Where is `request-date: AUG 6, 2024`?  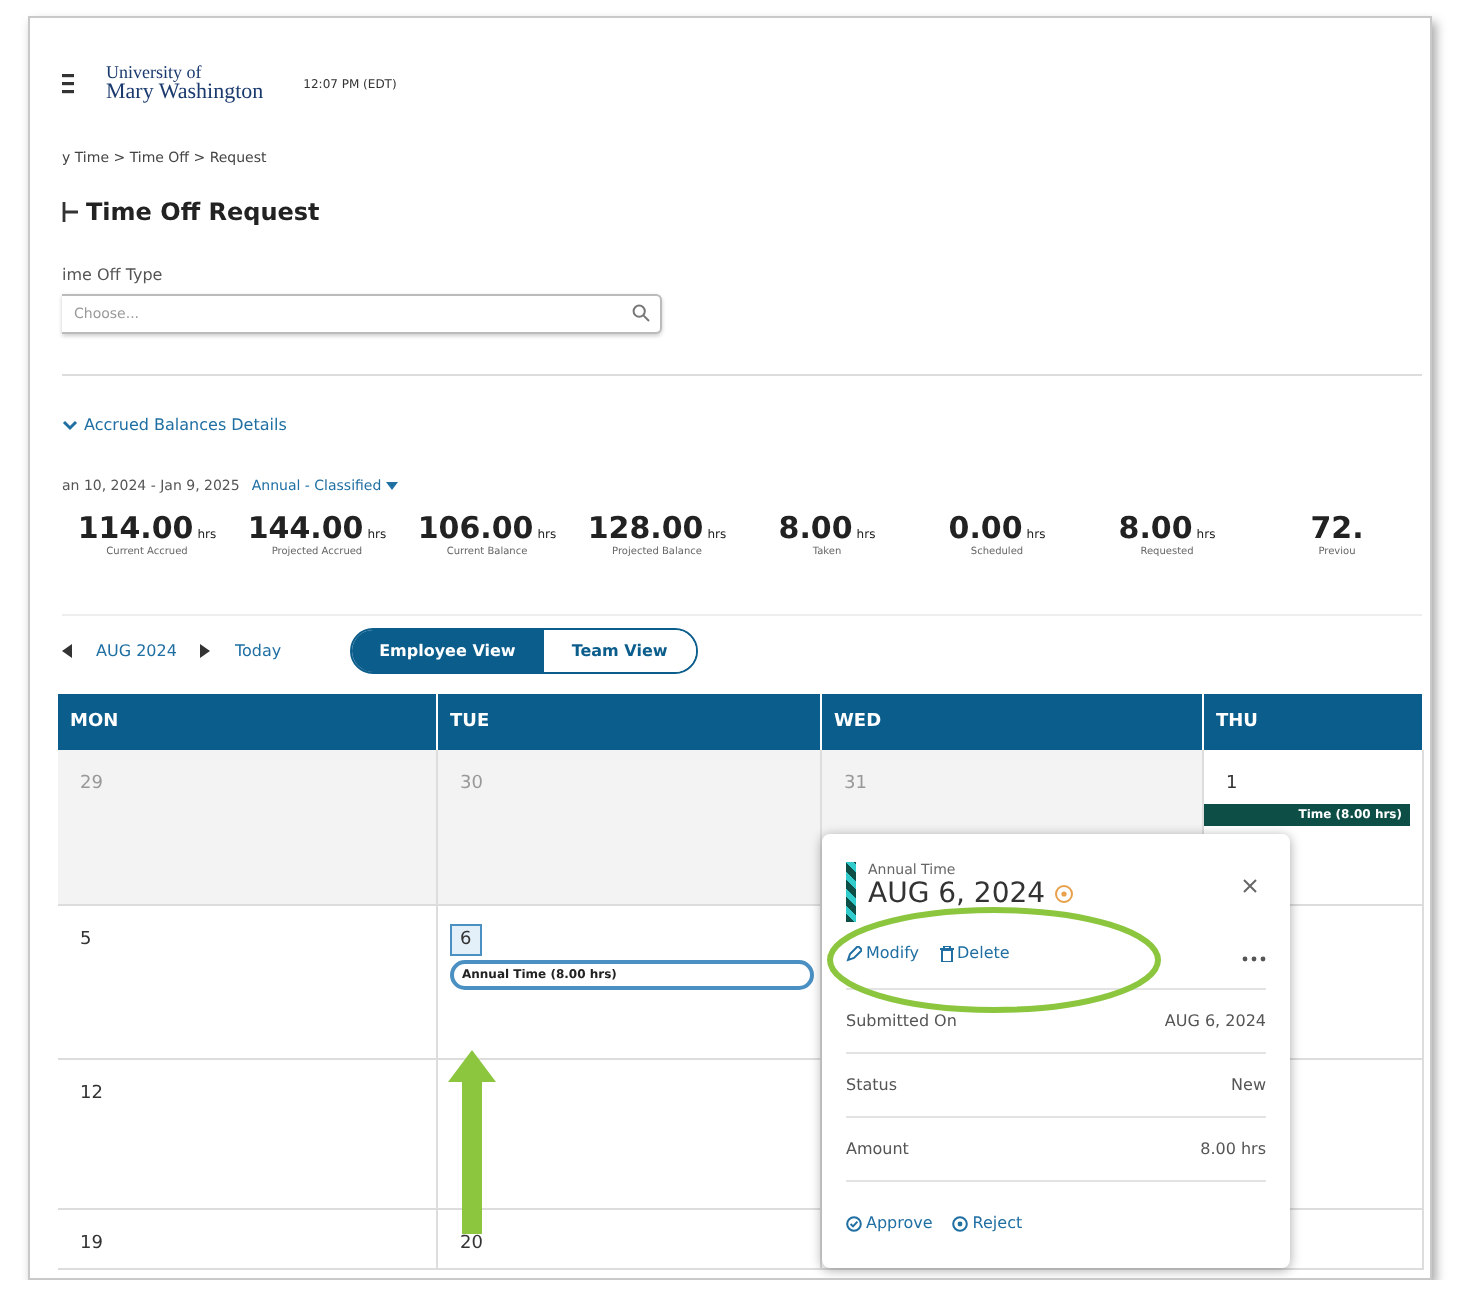 request-date: AUG 6, 2024 is located at coordinates (957, 894).